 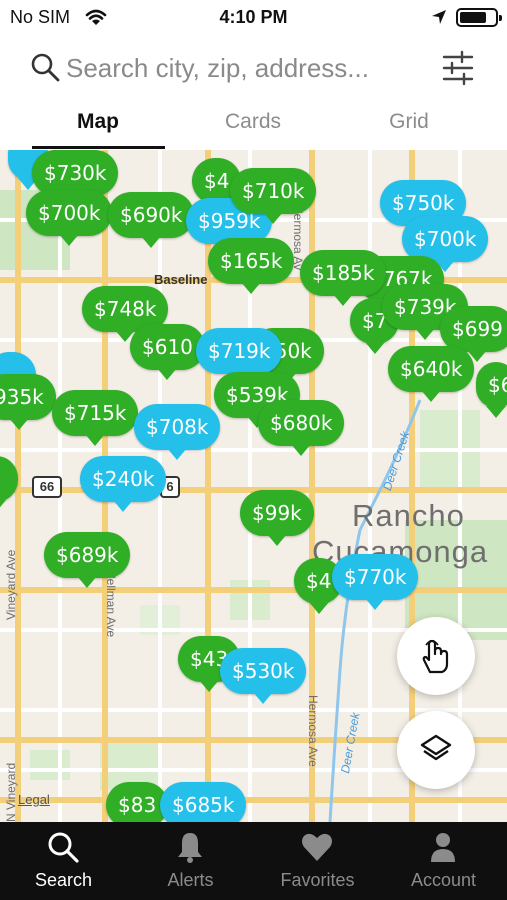 What do you see at coordinates (253, 122) in the screenshot?
I see `tab-cards: Cards` at bounding box center [253, 122].